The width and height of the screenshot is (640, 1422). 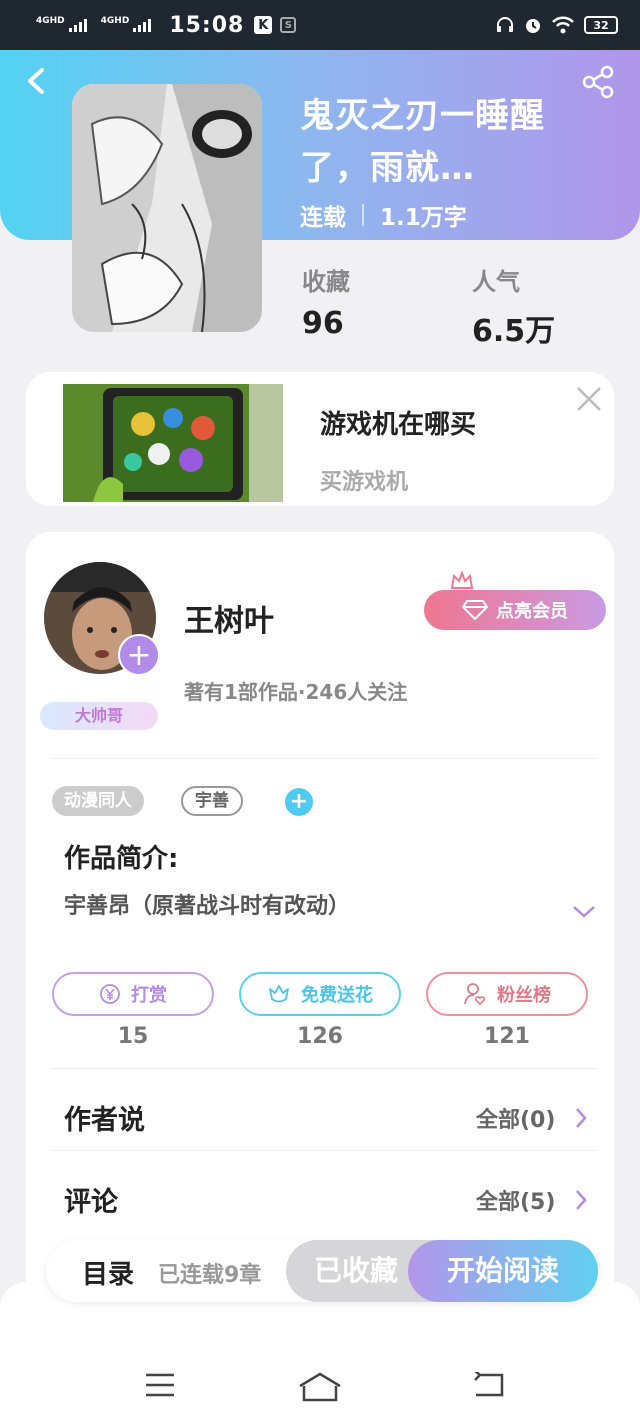 I want to click on diamond-icon, so click(x=475, y=610).